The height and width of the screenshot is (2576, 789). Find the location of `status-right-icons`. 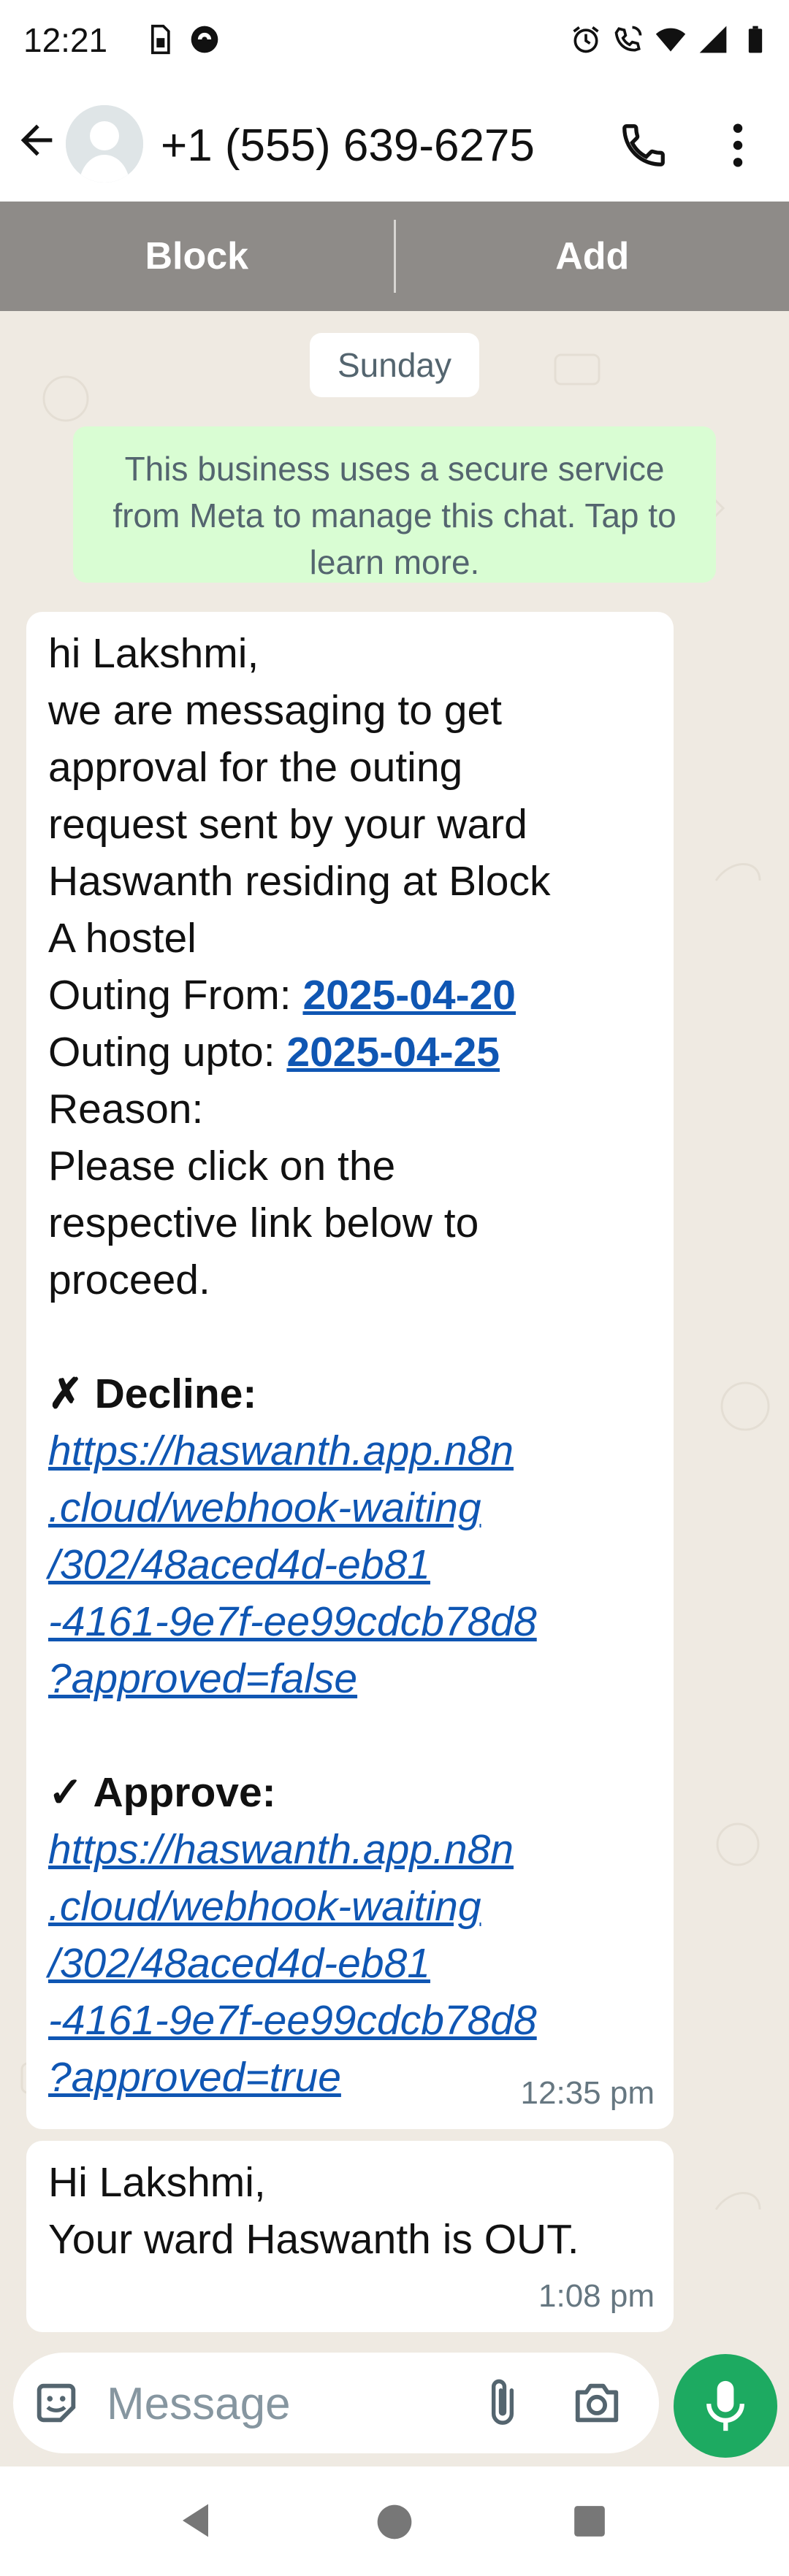

status-right-icons is located at coordinates (670, 39).